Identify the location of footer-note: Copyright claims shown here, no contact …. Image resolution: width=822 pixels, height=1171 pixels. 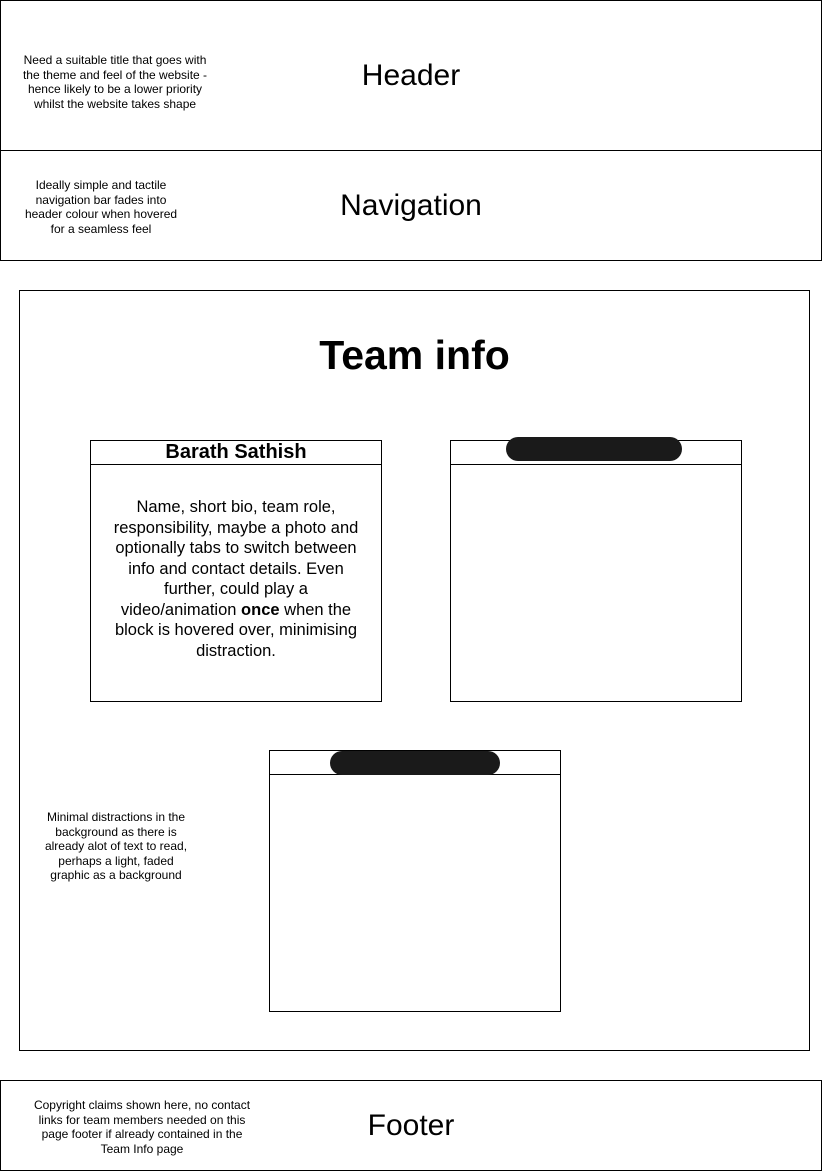
(142, 1127).